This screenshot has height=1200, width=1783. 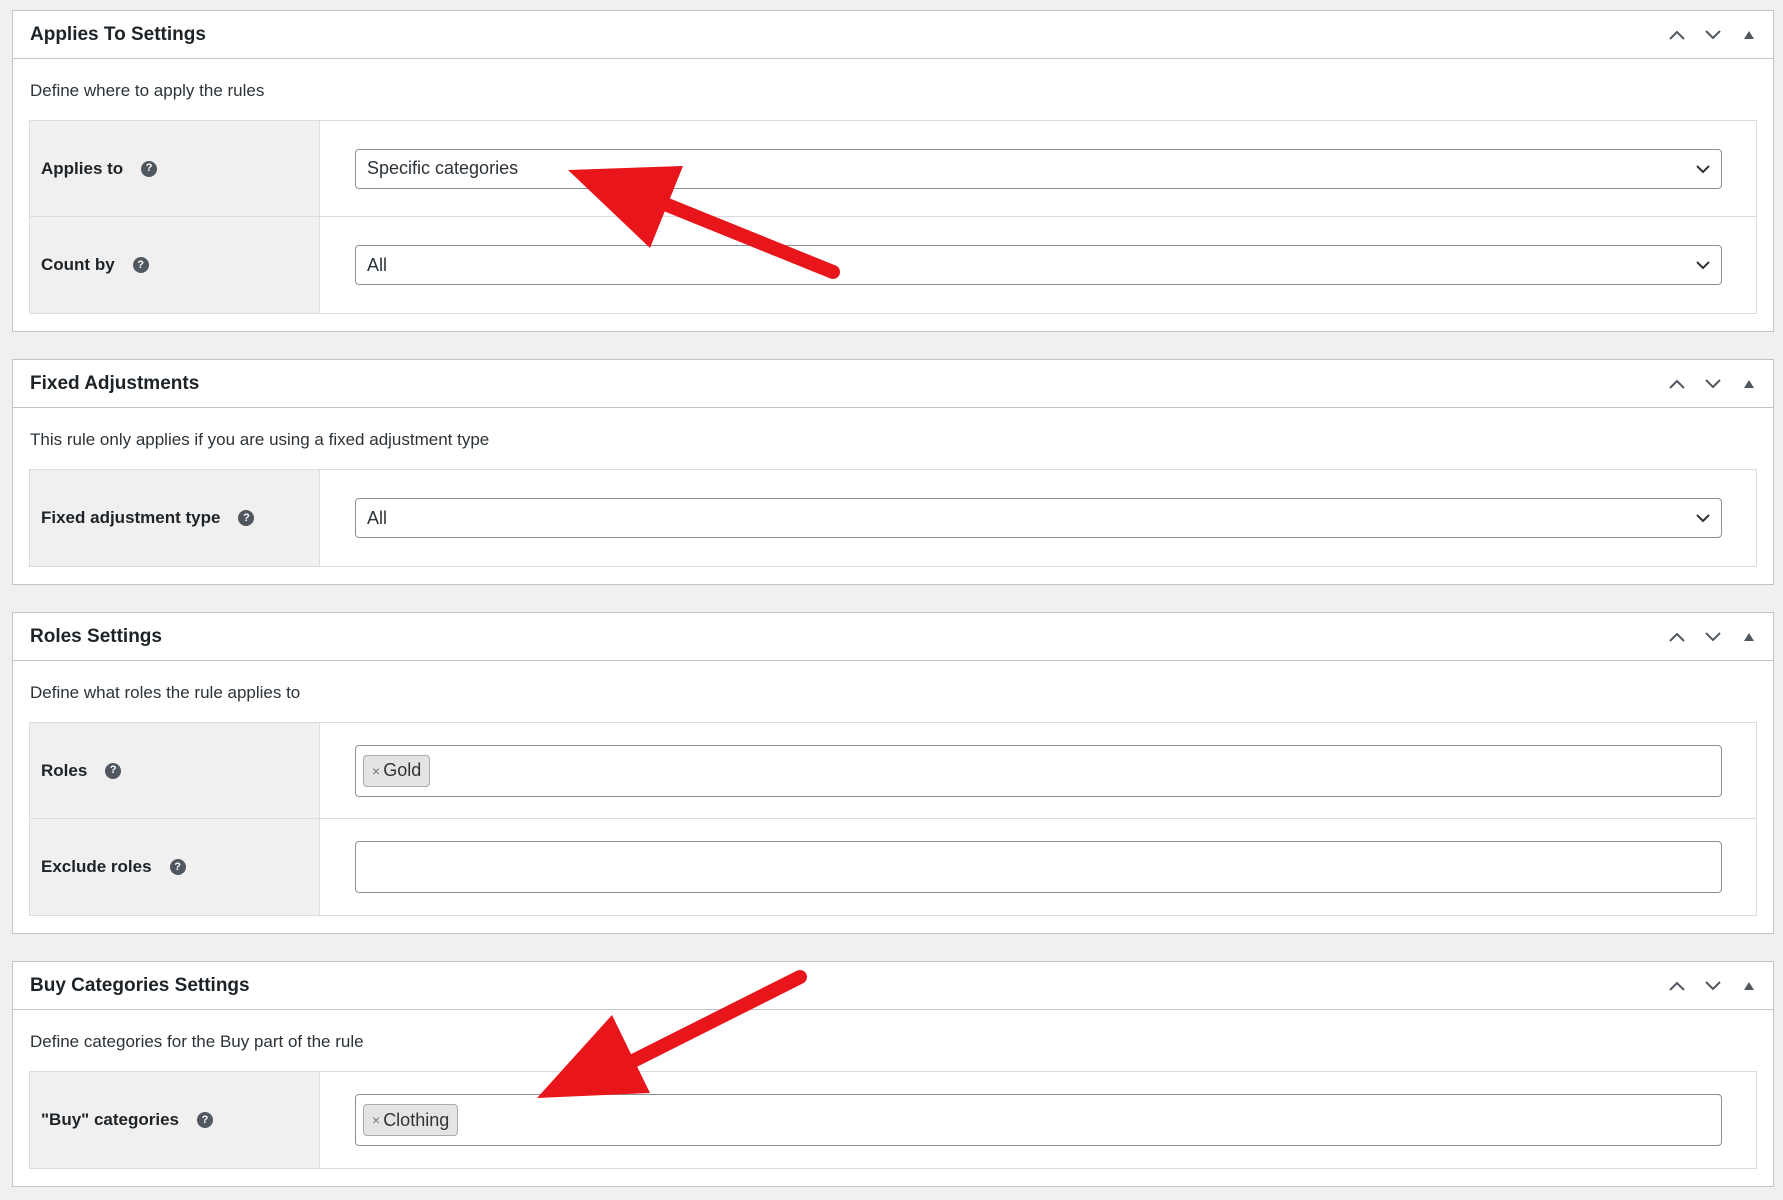 What do you see at coordinates (131, 517) in the screenshot?
I see `fixed-adjustment-type-label: Fixed adjustment type` at bounding box center [131, 517].